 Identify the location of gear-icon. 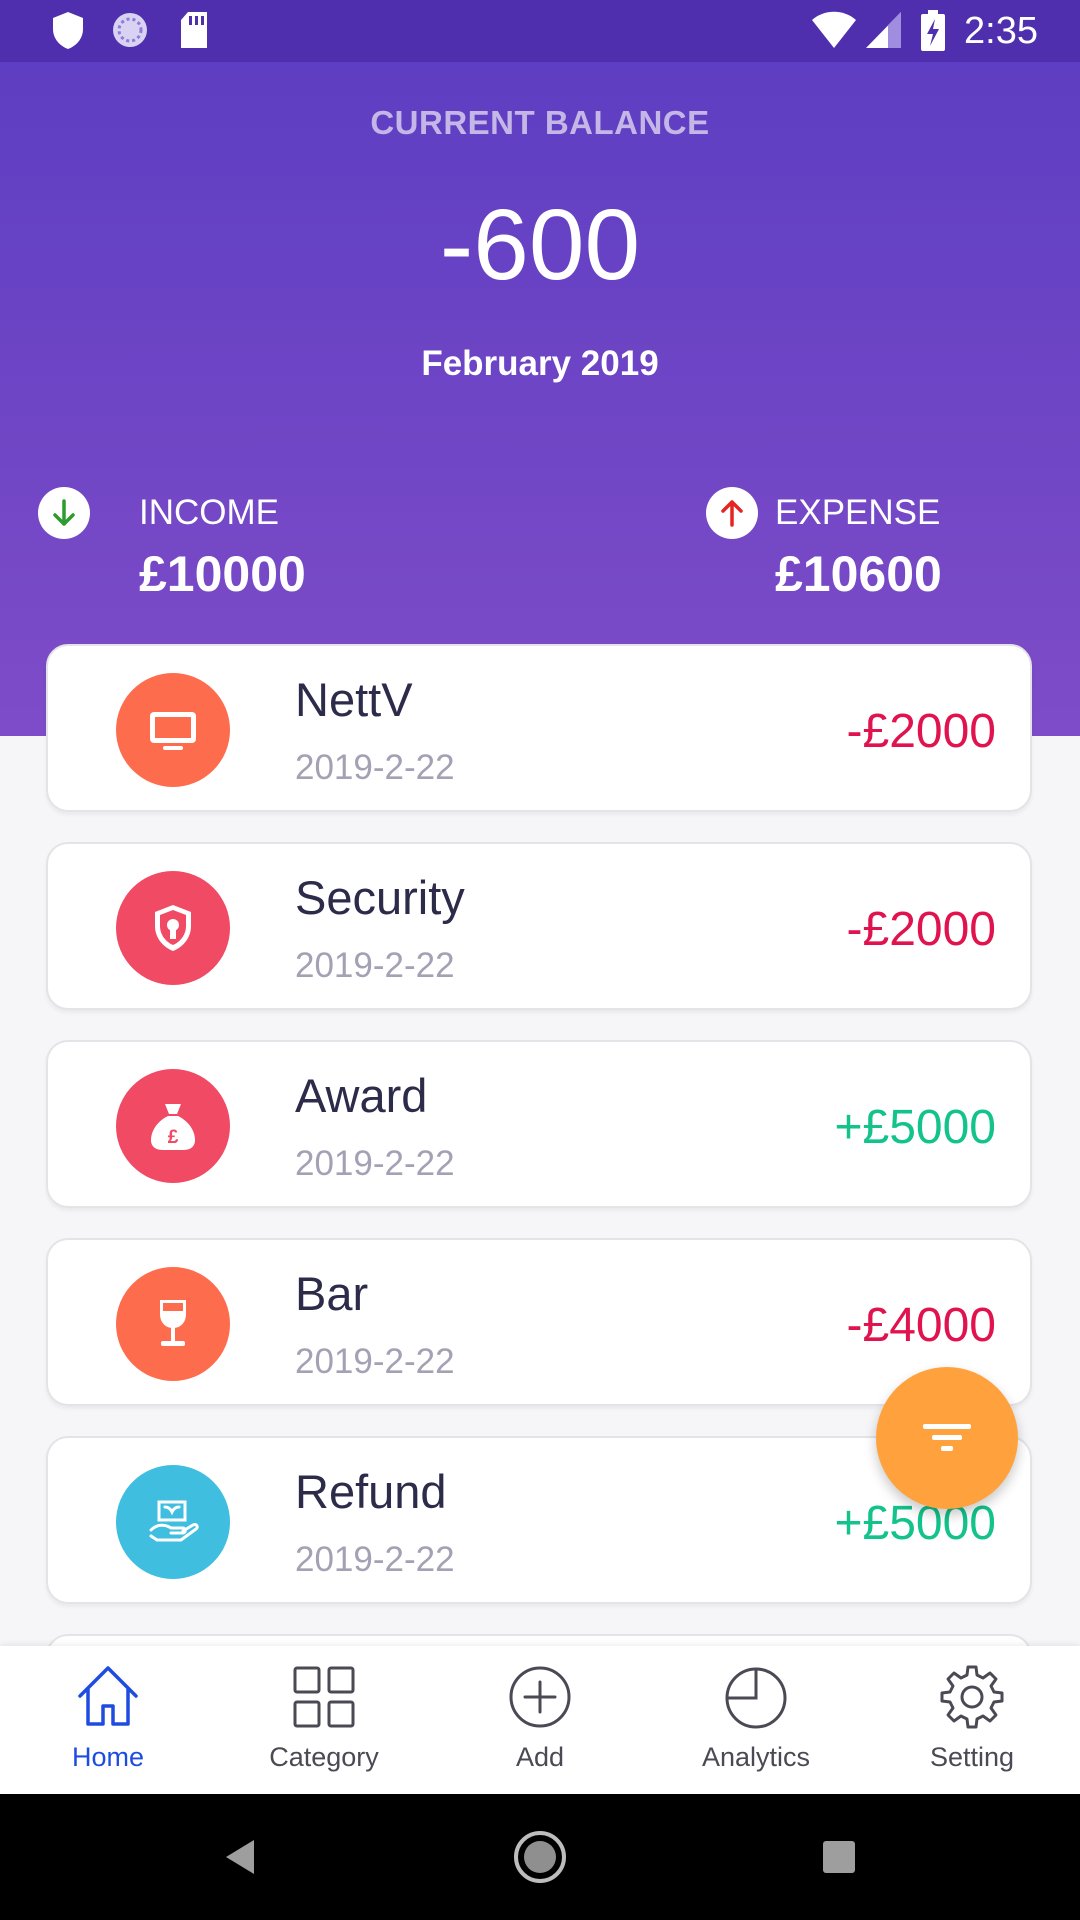
(972, 1697).